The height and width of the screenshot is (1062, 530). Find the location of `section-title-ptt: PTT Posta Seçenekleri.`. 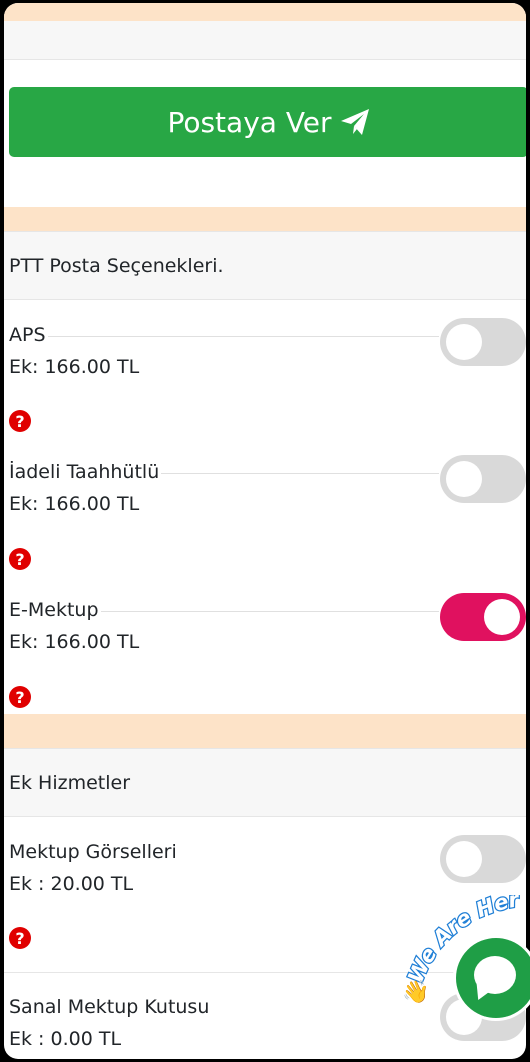

section-title-ptt: PTT Posta Seçenekleri. is located at coordinates (265, 266).